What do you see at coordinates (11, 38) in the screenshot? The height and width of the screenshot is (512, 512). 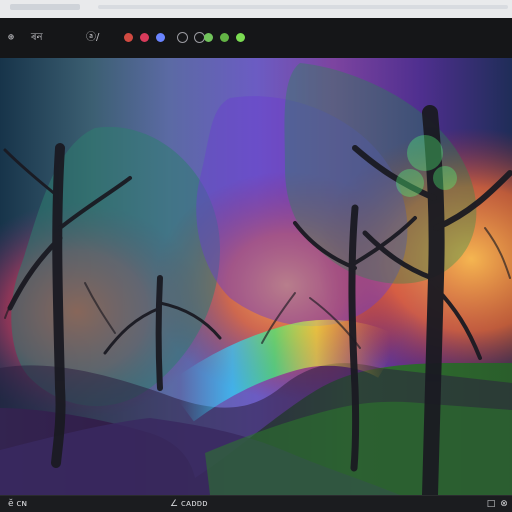 I see `toolbar-item-a: ⊕` at bounding box center [11, 38].